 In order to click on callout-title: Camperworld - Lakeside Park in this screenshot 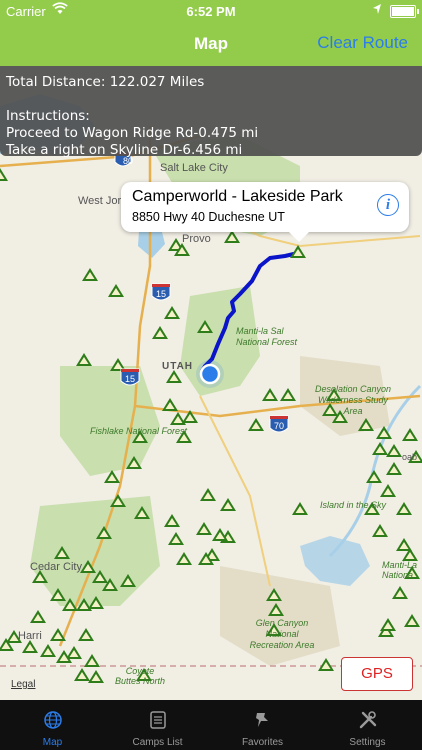, I will do `click(237, 196)`.